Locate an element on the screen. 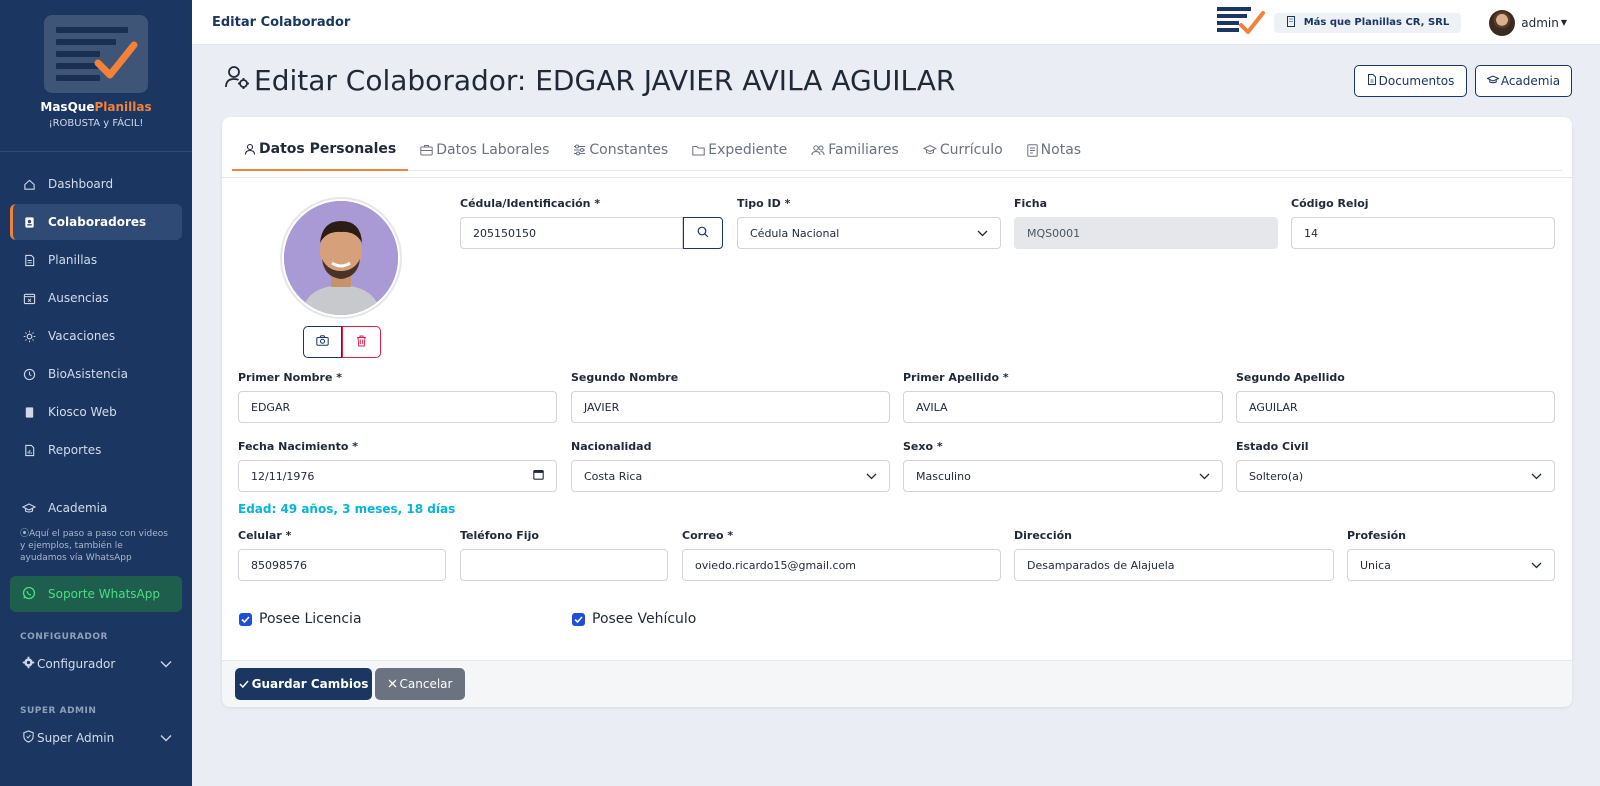  tab-notas: Notas is located at coordinates (1054, 150).